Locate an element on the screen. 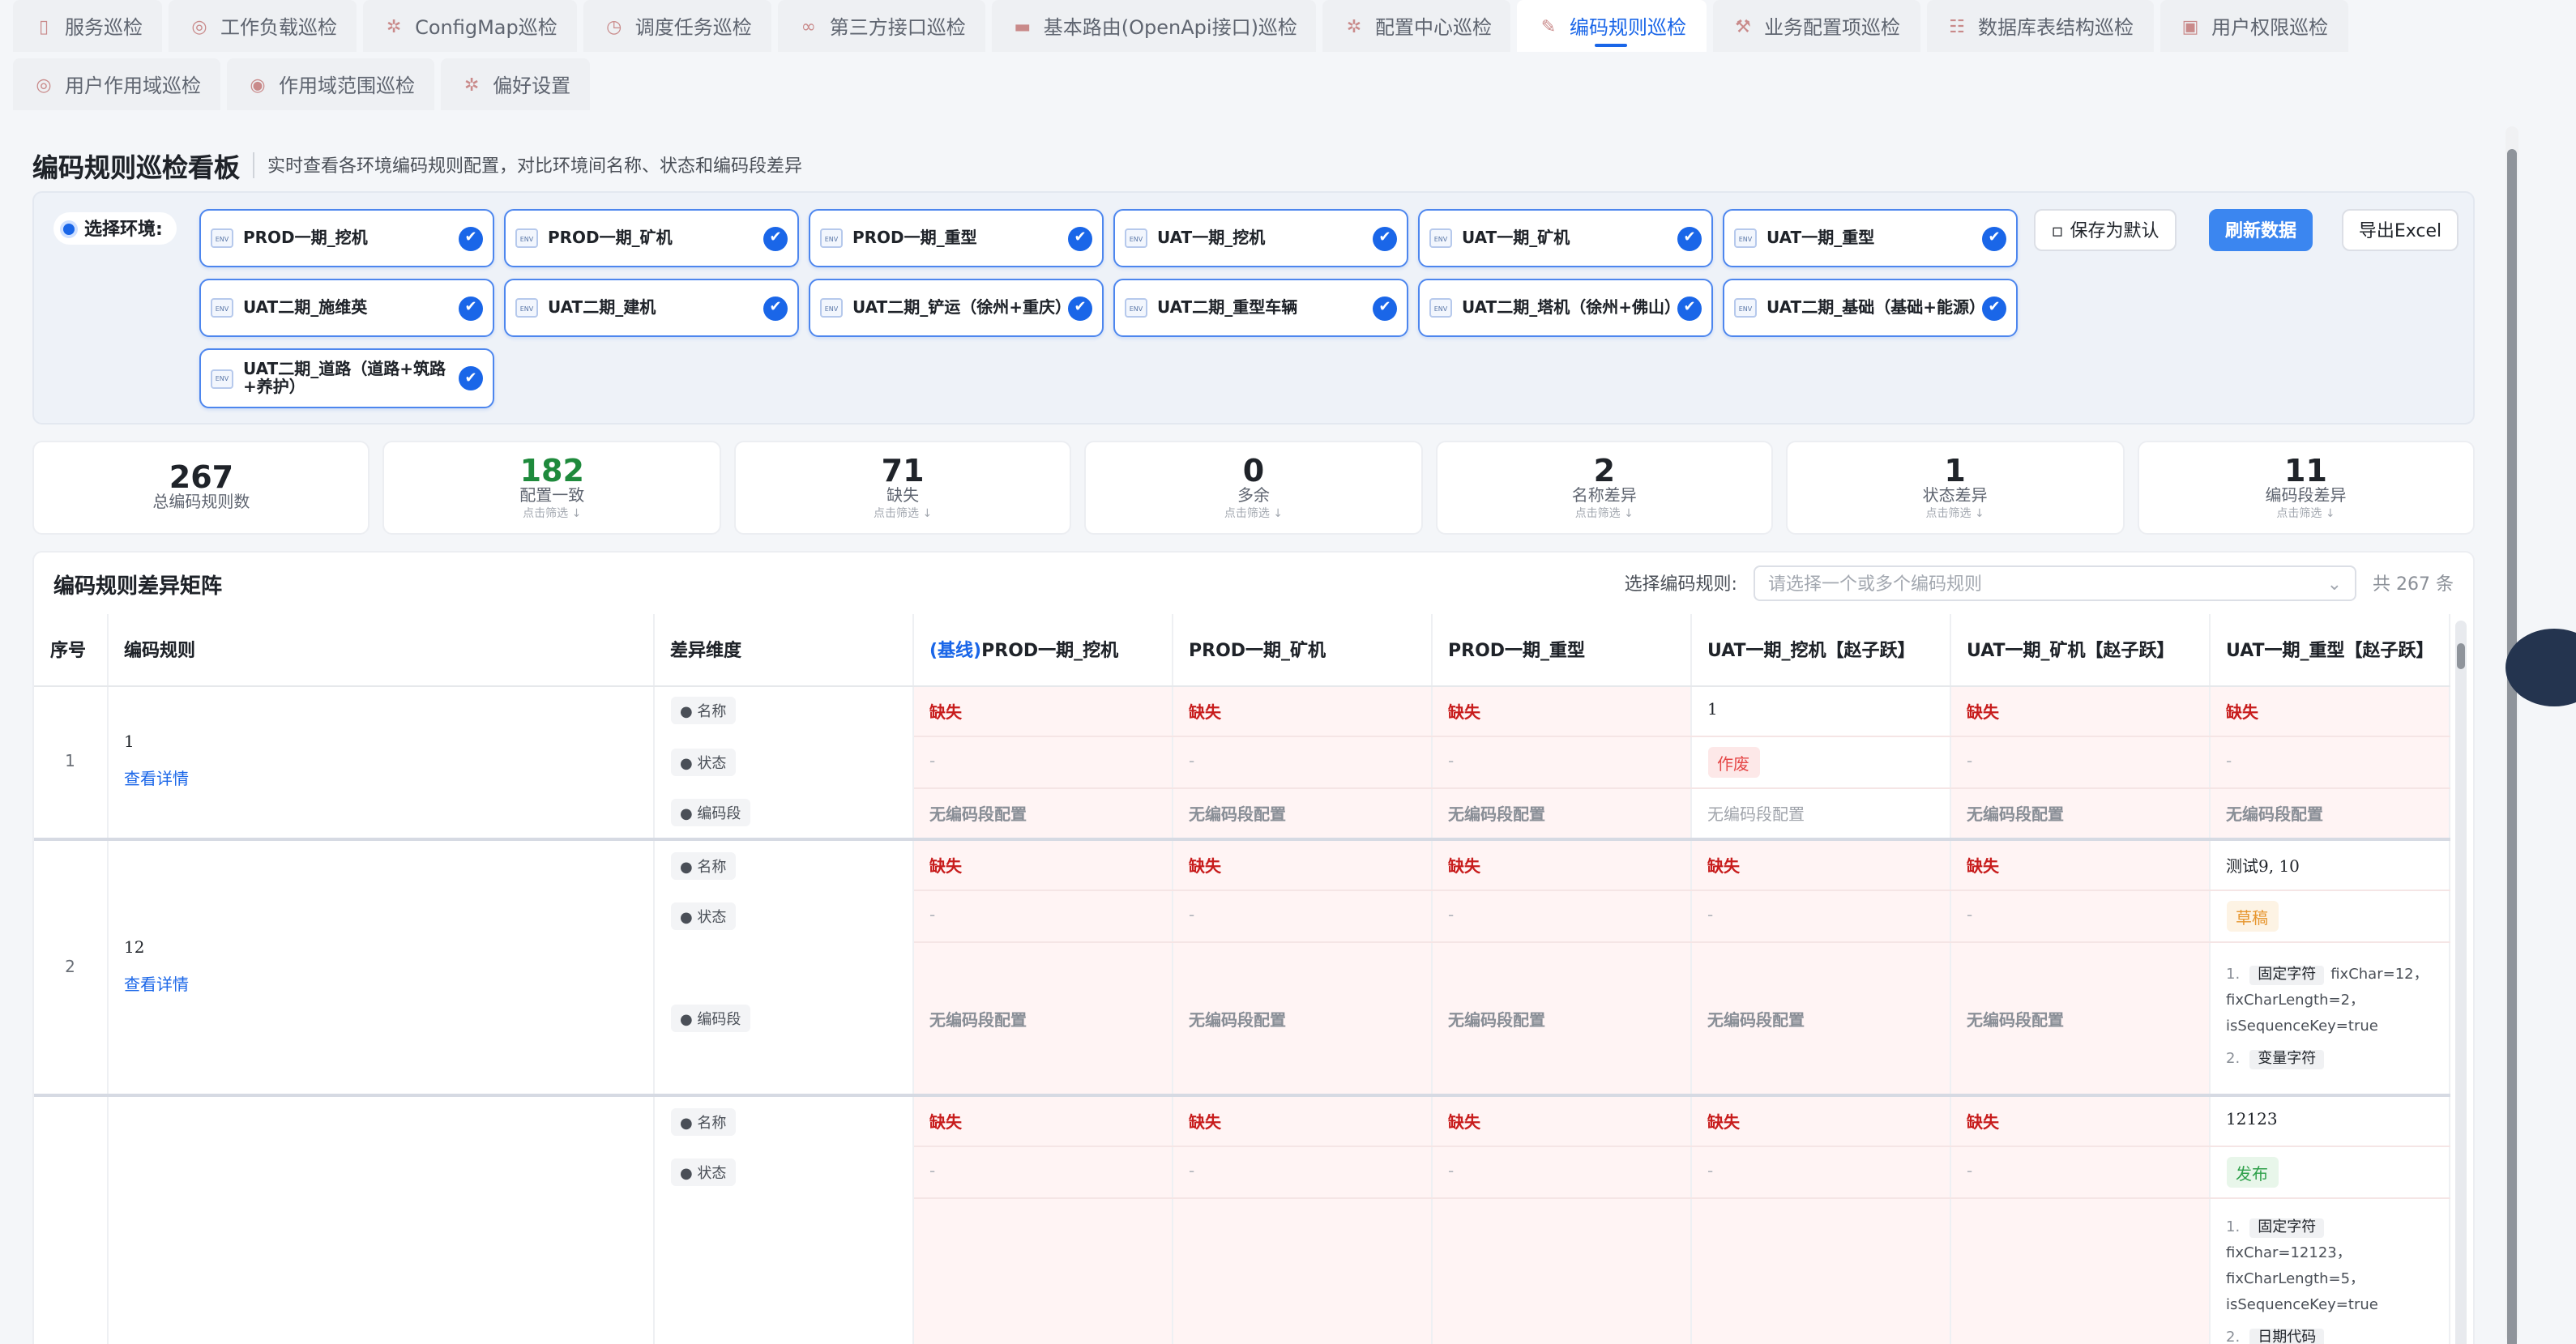 This screenshot has width=2576, height=1344. tab-user-permission: ▣ 用户权限巡检 is located at coordinates (2253, 26).